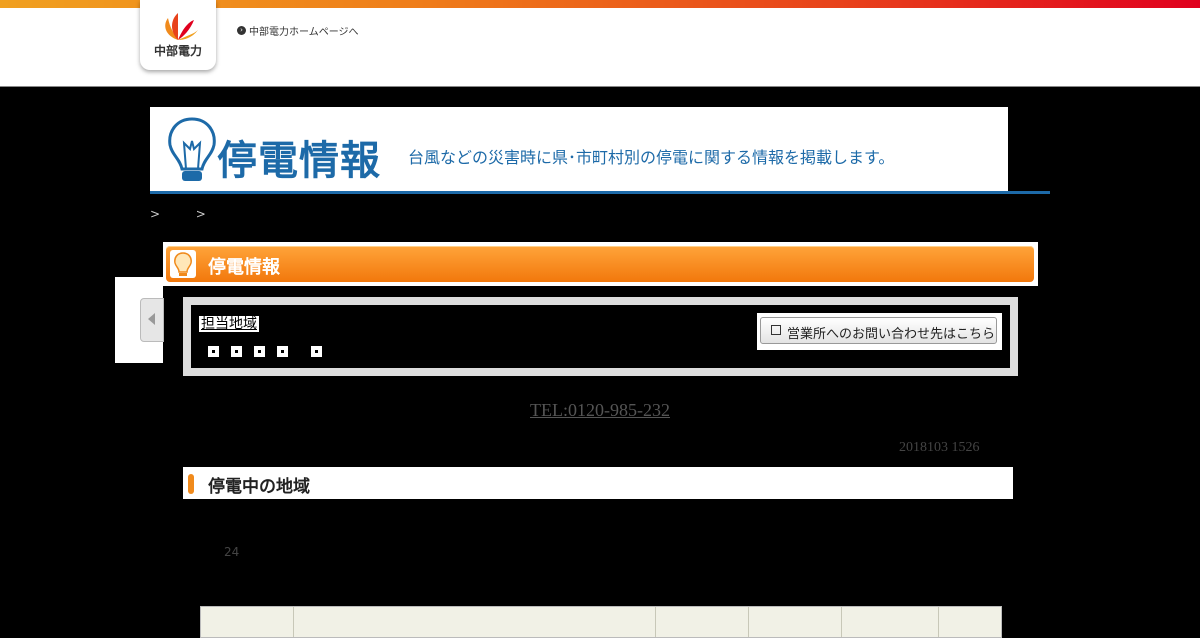 The height and width of the screenshot is (638, 1200). I want to click on outage-table-header, so click(601, 622).